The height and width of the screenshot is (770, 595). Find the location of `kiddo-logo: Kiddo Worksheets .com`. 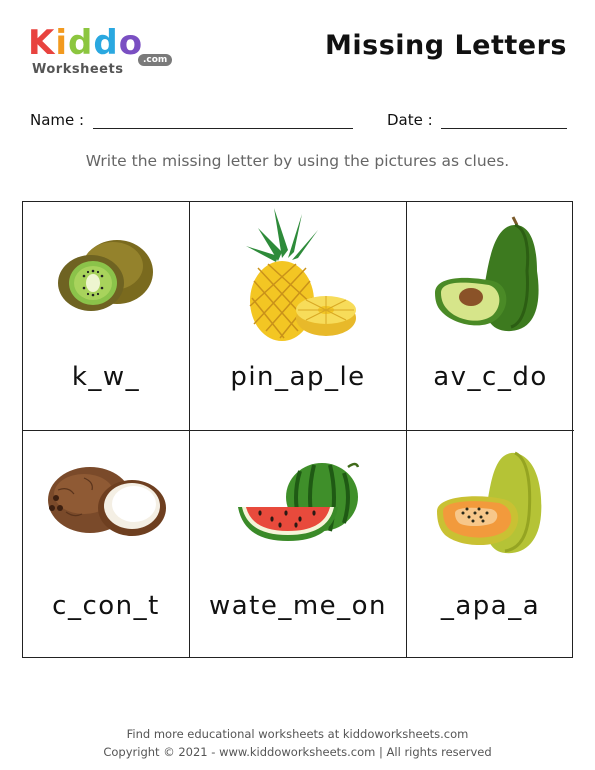

kiddo-logo: Kiddo Worksheets .com is located at coordinates (100, 54).